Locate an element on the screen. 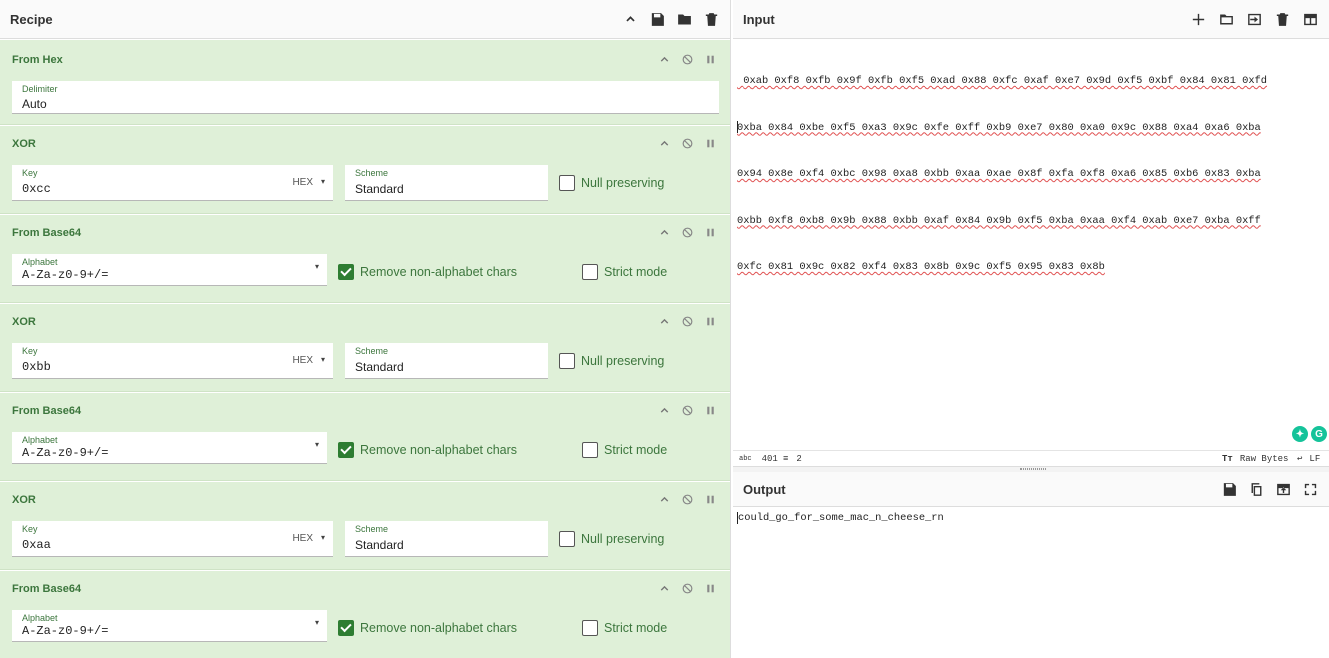 This screenshot has height=658, width=1329. collapse-all-icon is located at coordinates (630, 19).